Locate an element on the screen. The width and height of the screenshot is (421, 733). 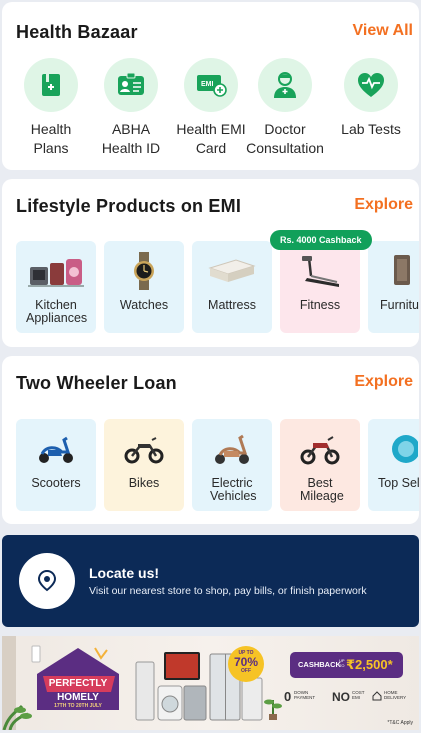
tile-best-mileage: Best Mileage is located at coordinates (320, 465).